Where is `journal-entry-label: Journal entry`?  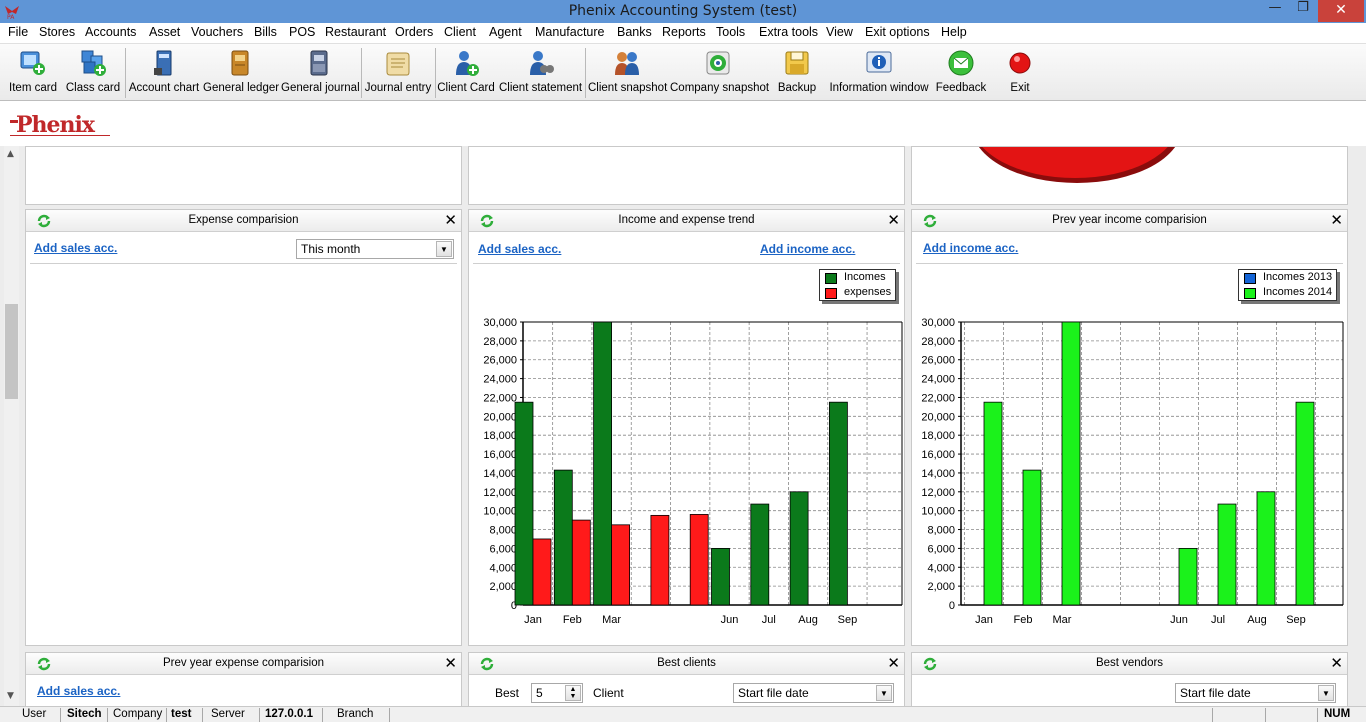 journal-entry-label: Journal entry is located at coordinates (398, 88).